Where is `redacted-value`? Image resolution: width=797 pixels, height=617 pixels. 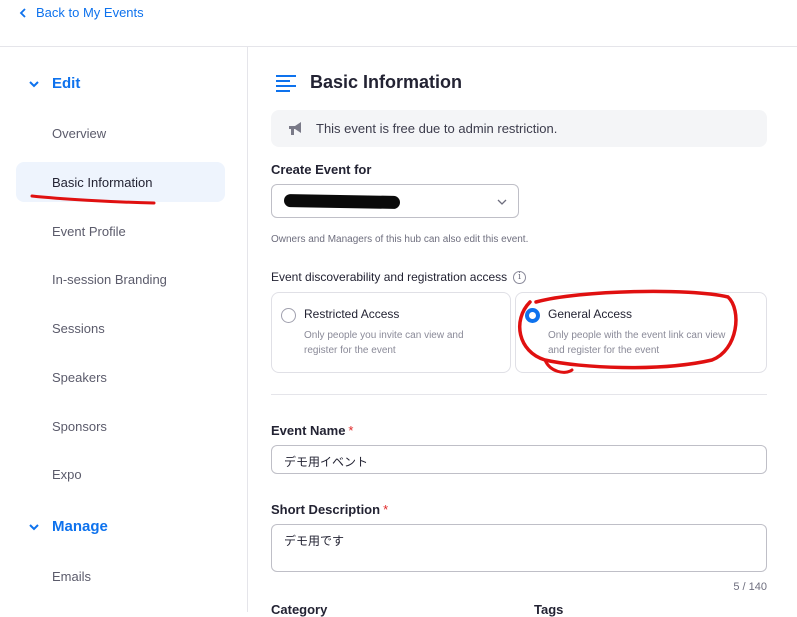
redacted-value is located at coordinates (342, 201).